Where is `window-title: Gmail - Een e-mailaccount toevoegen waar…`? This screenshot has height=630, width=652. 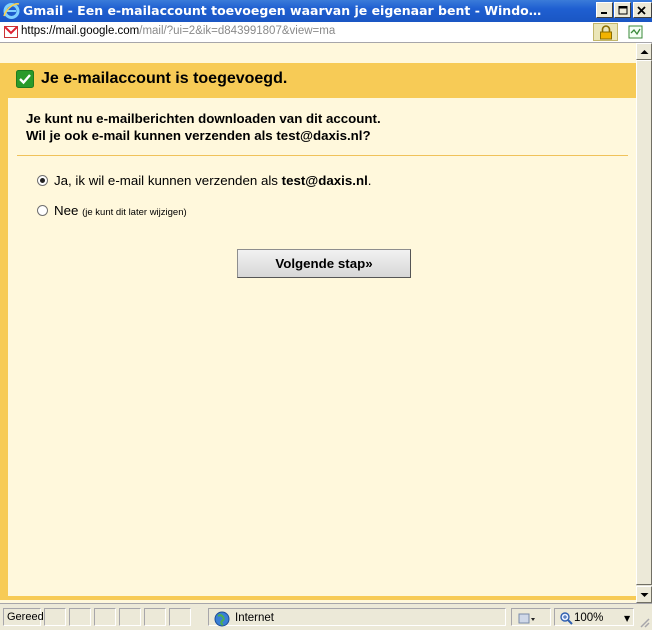
window-title: Gmail - Een e-mailaccount toevoegen waar… is located at coordinates (283, 10).